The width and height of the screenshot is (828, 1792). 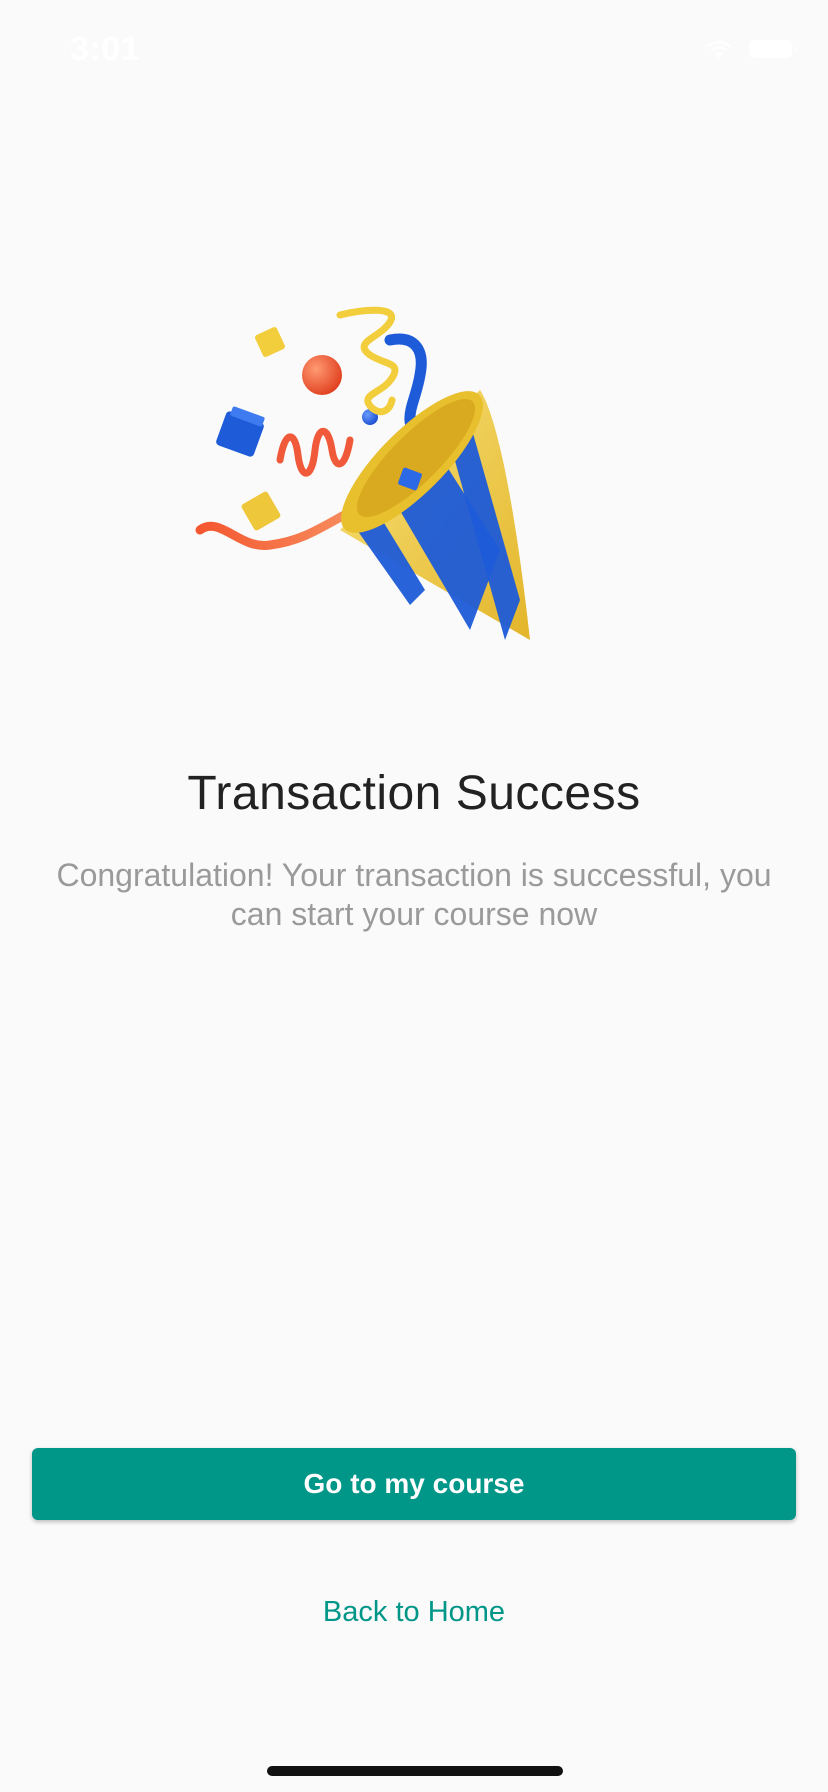 What do you see at coordinates (105, 49) in the screenshot?
I see `status-time: 3:01` at bounding box center [105, 49].